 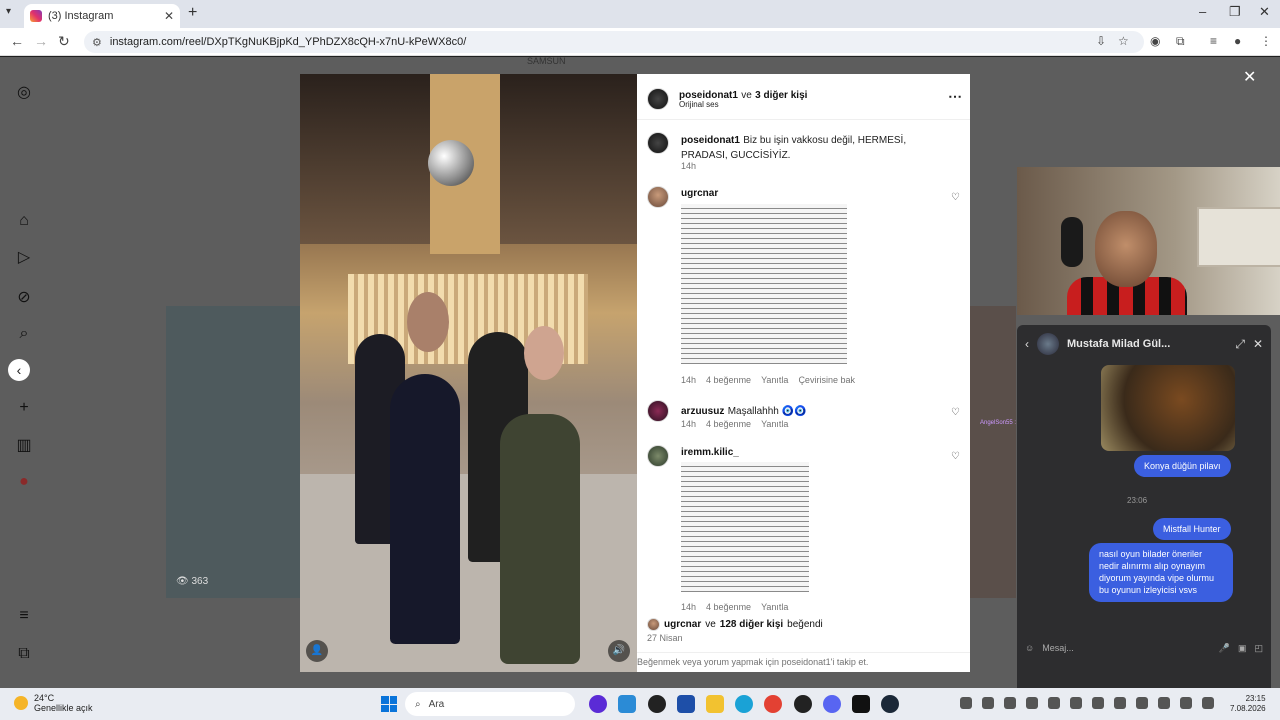 I want to click on image-icon: ▣, so click(x=1242, y=648).